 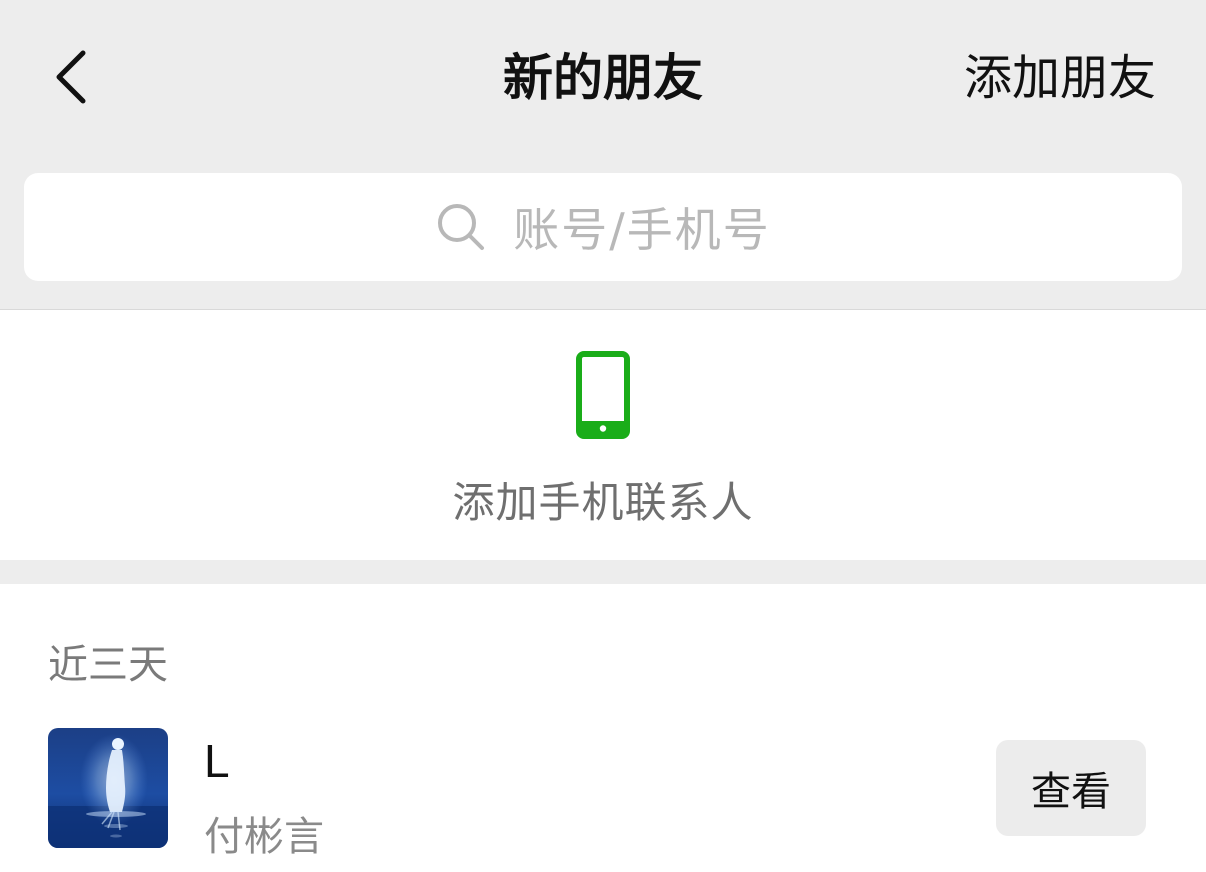 I want to click on view-button: 查看, so click(x=1071, y=788).